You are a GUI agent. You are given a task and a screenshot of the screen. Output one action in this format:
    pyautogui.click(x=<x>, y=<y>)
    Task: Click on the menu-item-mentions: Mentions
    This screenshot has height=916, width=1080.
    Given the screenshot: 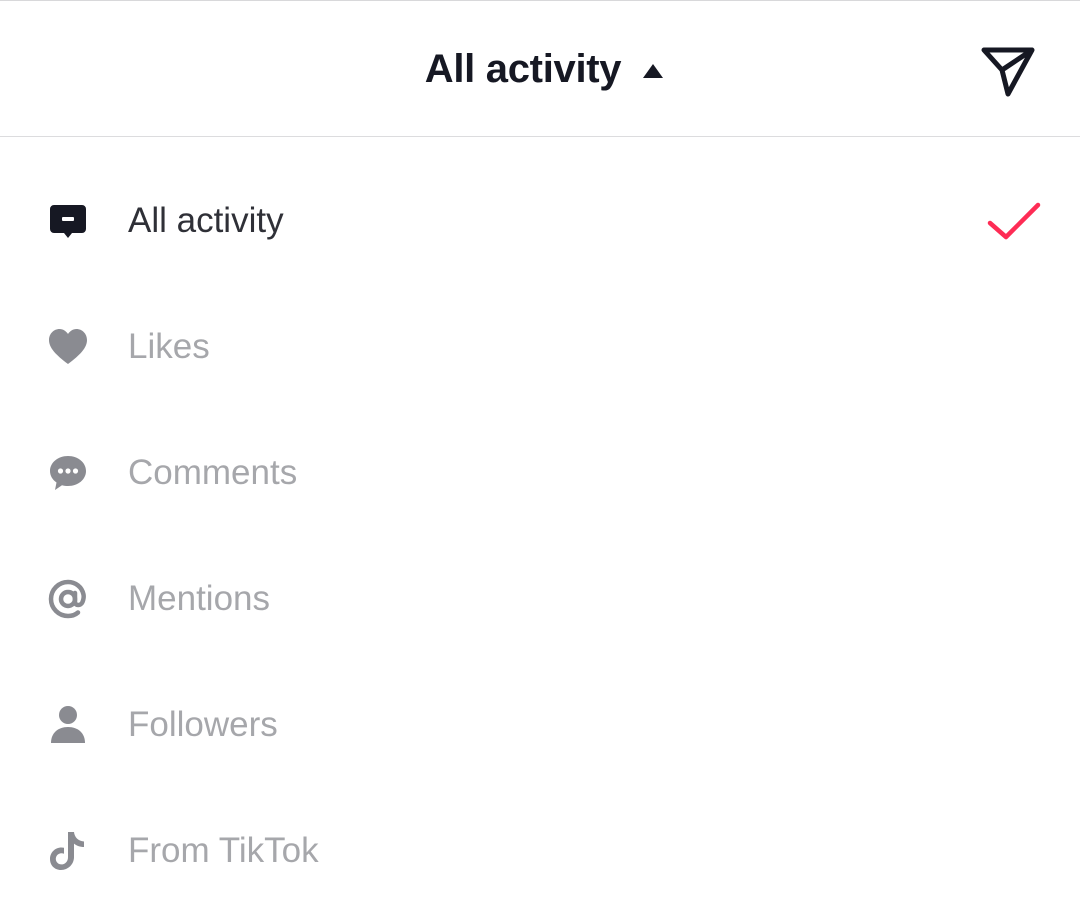 What is the action you would take?
    pyautogui.click(x=540, y=599)
    